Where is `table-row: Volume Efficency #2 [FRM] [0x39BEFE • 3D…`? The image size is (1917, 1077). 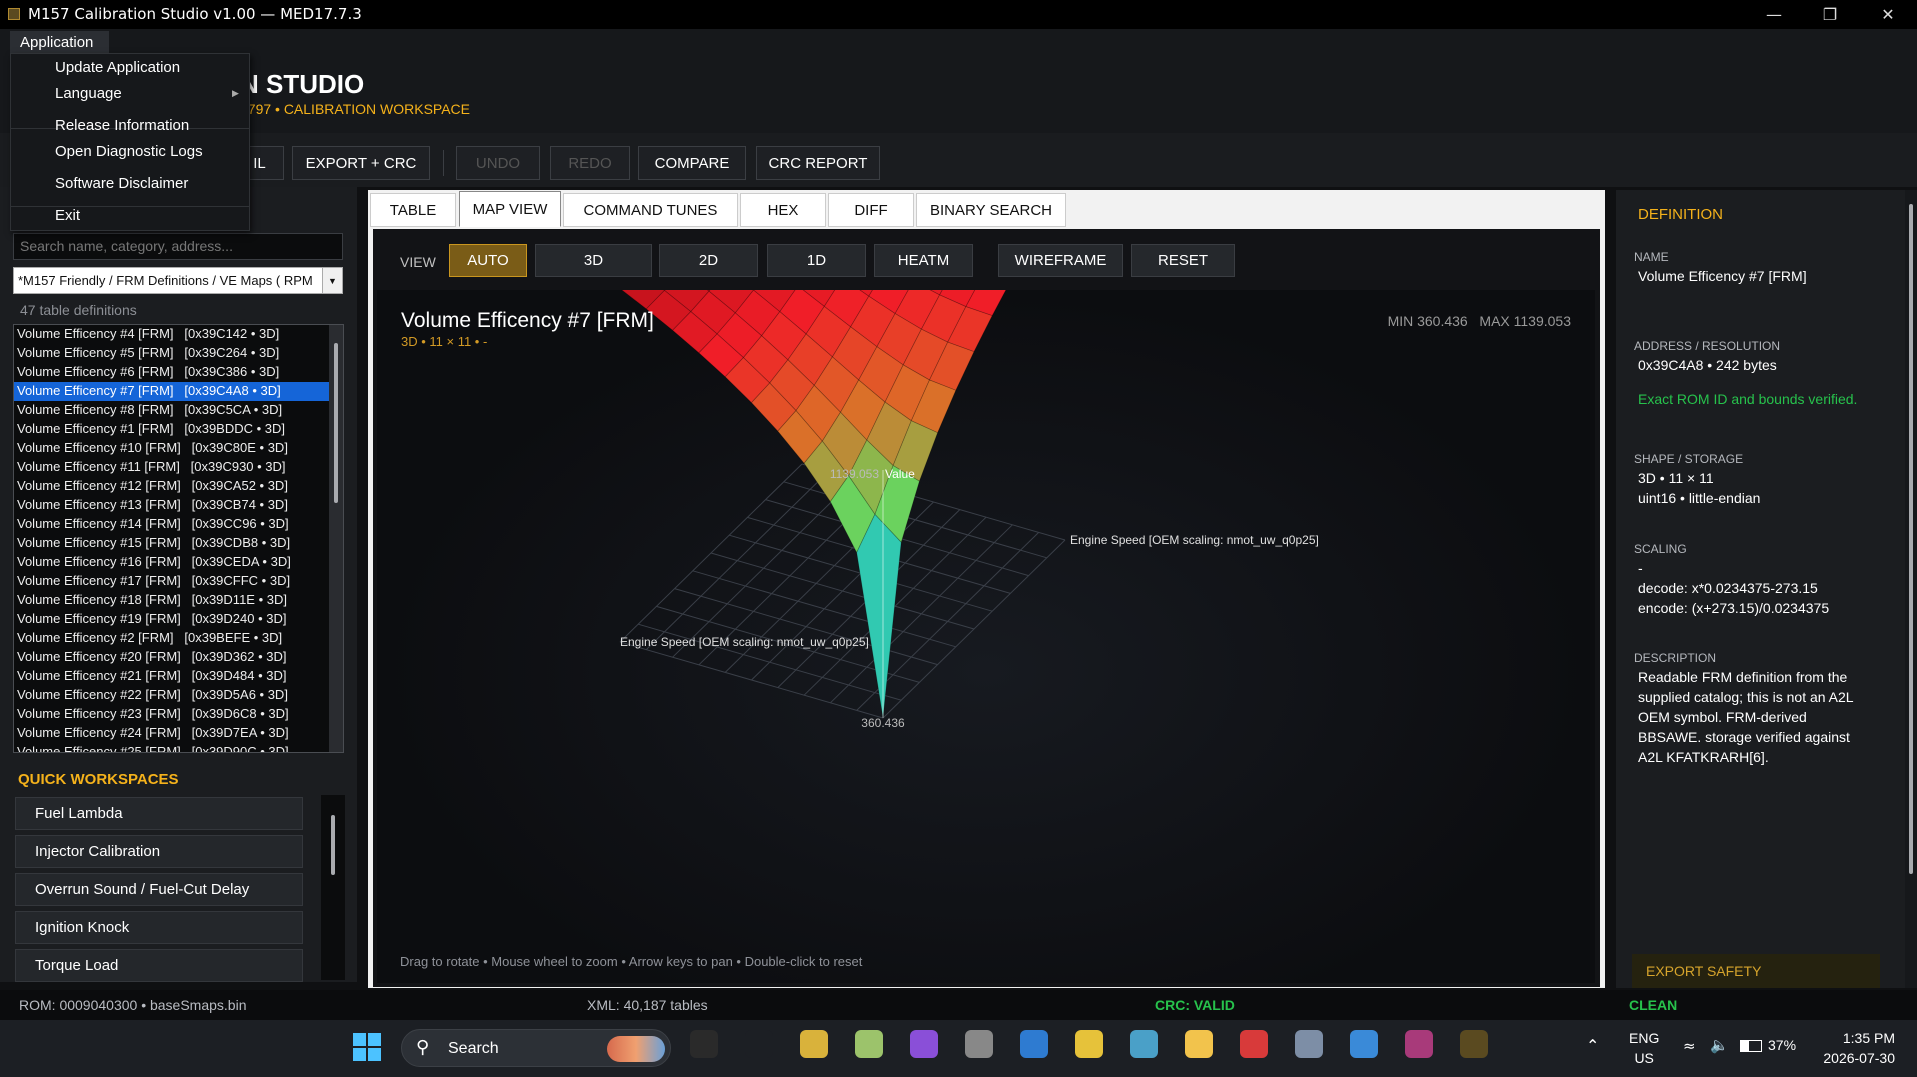
table-row: Volume Efficency #2 [FRM] [0x39BEFE • 3D… is located at coordinates (178, 638).